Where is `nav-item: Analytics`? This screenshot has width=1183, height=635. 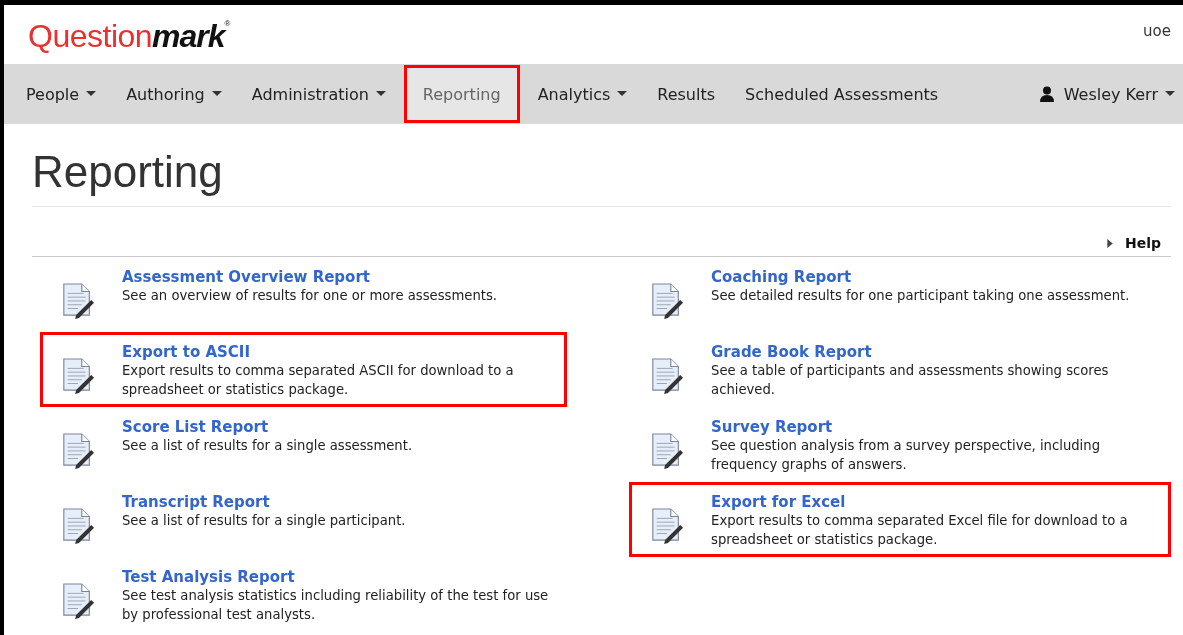 nav-item: Analytics is located at coordinates (582, 94).